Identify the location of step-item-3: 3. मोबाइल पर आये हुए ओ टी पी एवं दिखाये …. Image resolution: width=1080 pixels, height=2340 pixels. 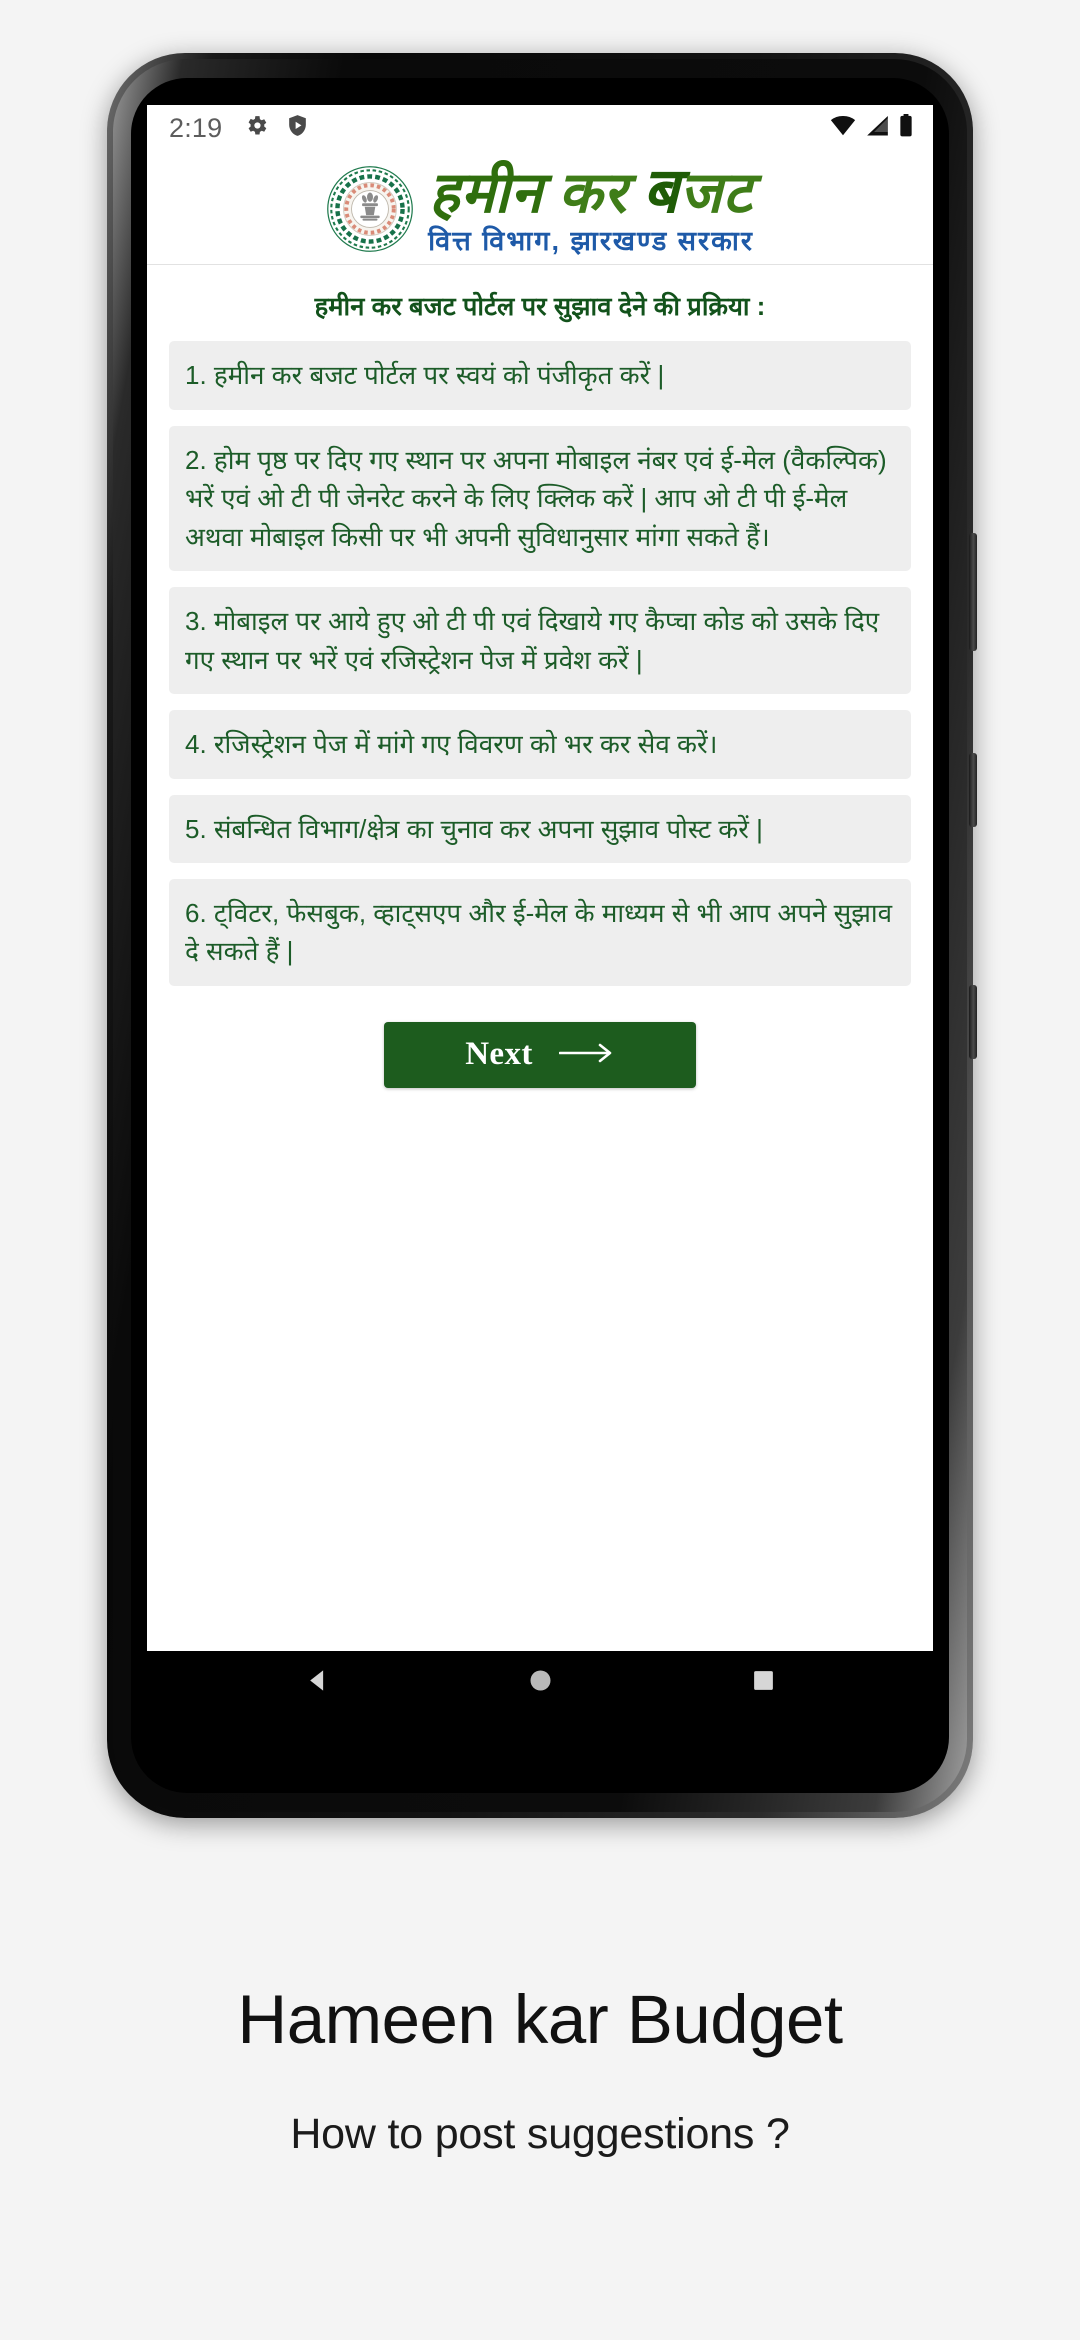
(540, 641).